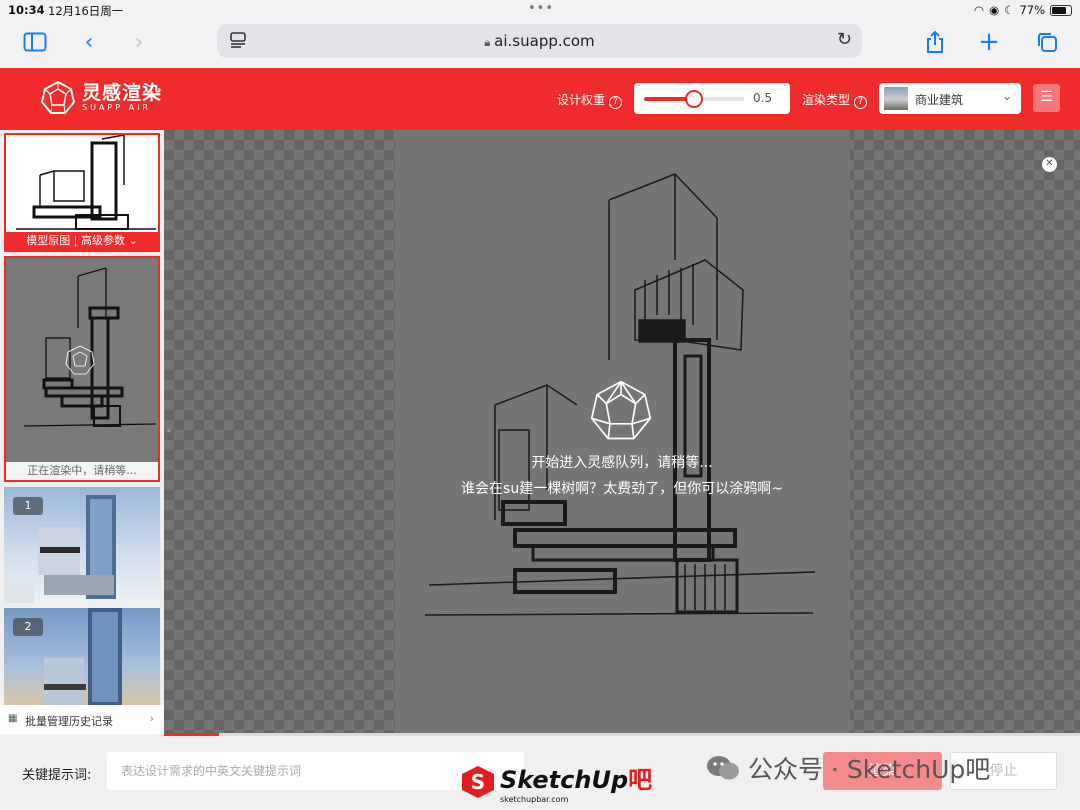 The width and height of the screenshot is (1080, 810). I want to click on design-weight-label: 设计权重?, so click(590, 100).